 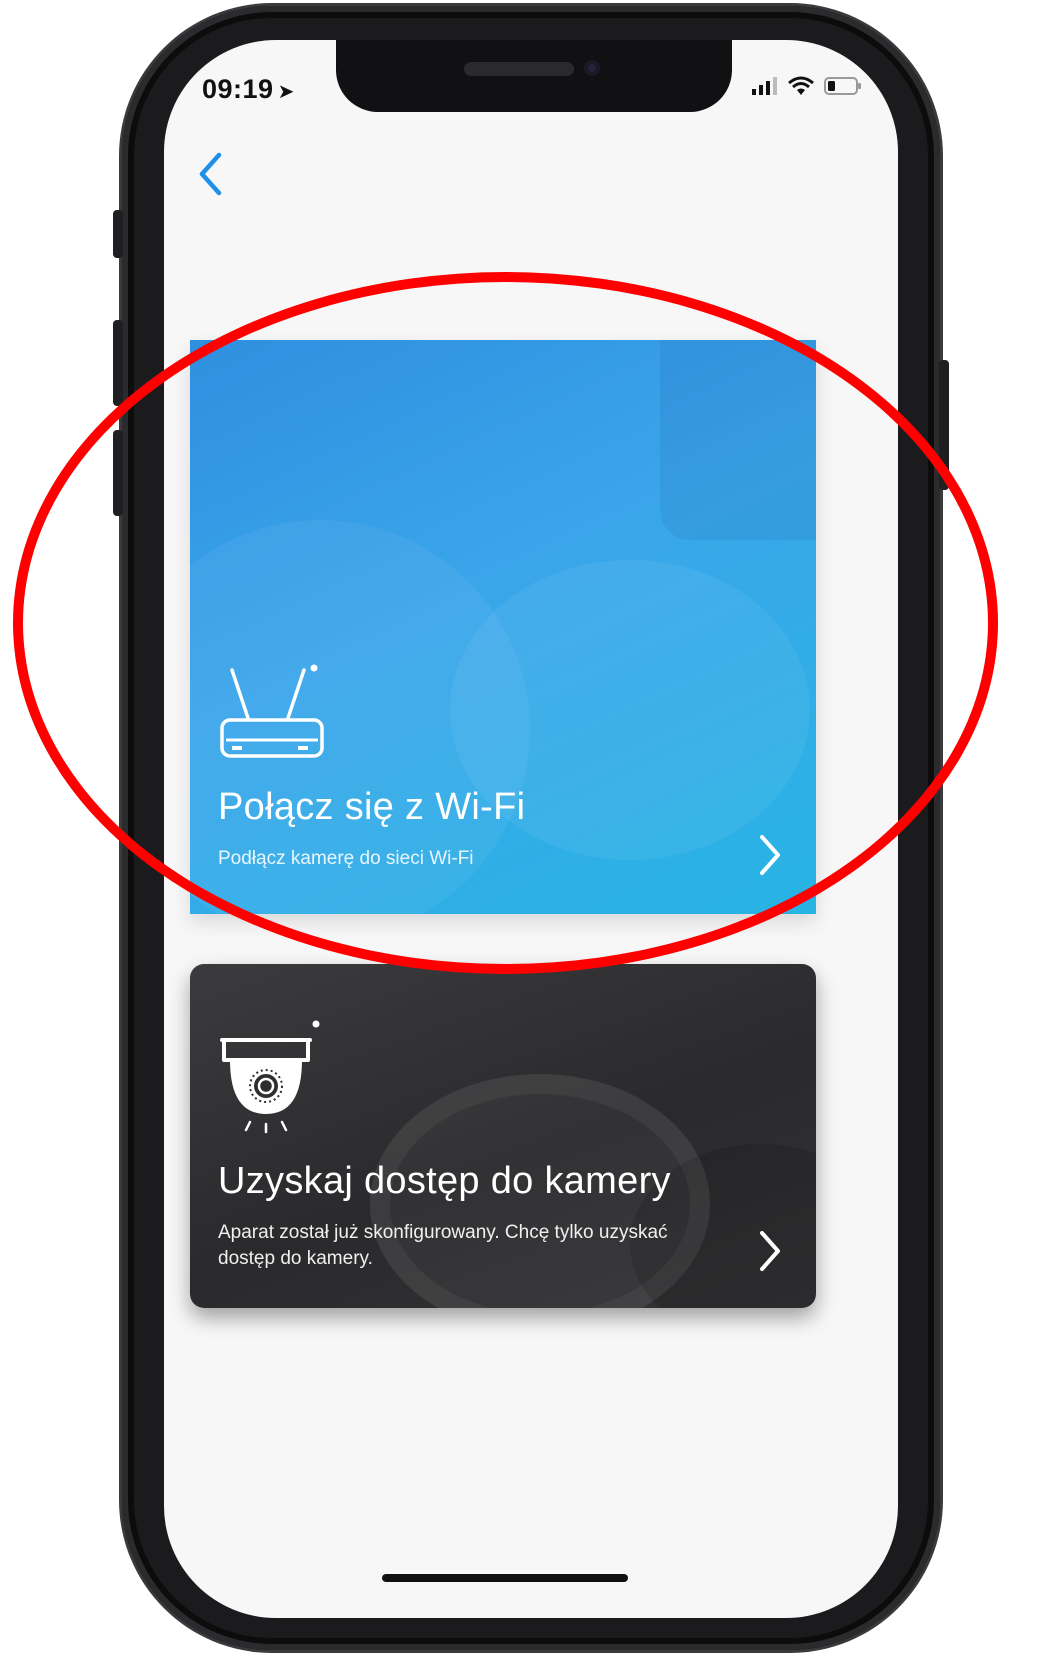 I want to click on wifi-icon, so click(x=801, y=85).